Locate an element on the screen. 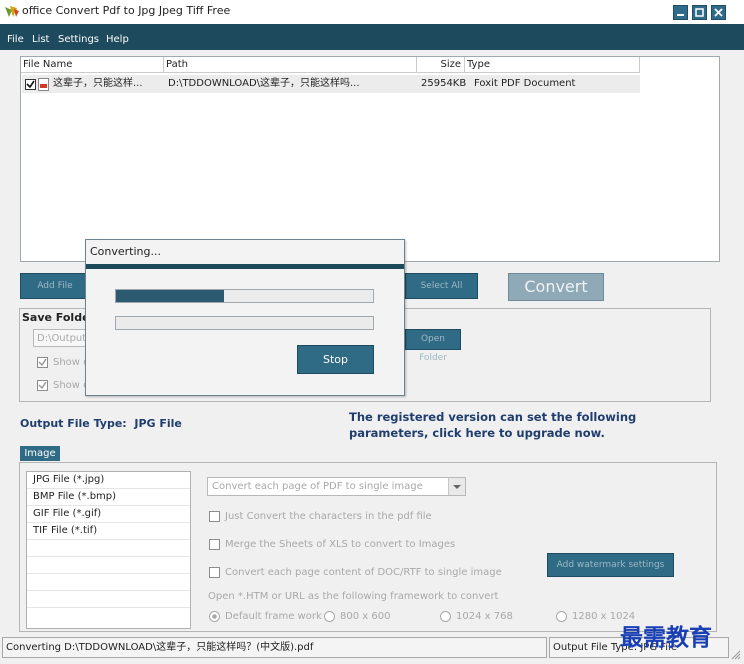 This screenshot has width=744, height=664. save-folder-path-input: D:\Output is located at coordinates (63, 338).